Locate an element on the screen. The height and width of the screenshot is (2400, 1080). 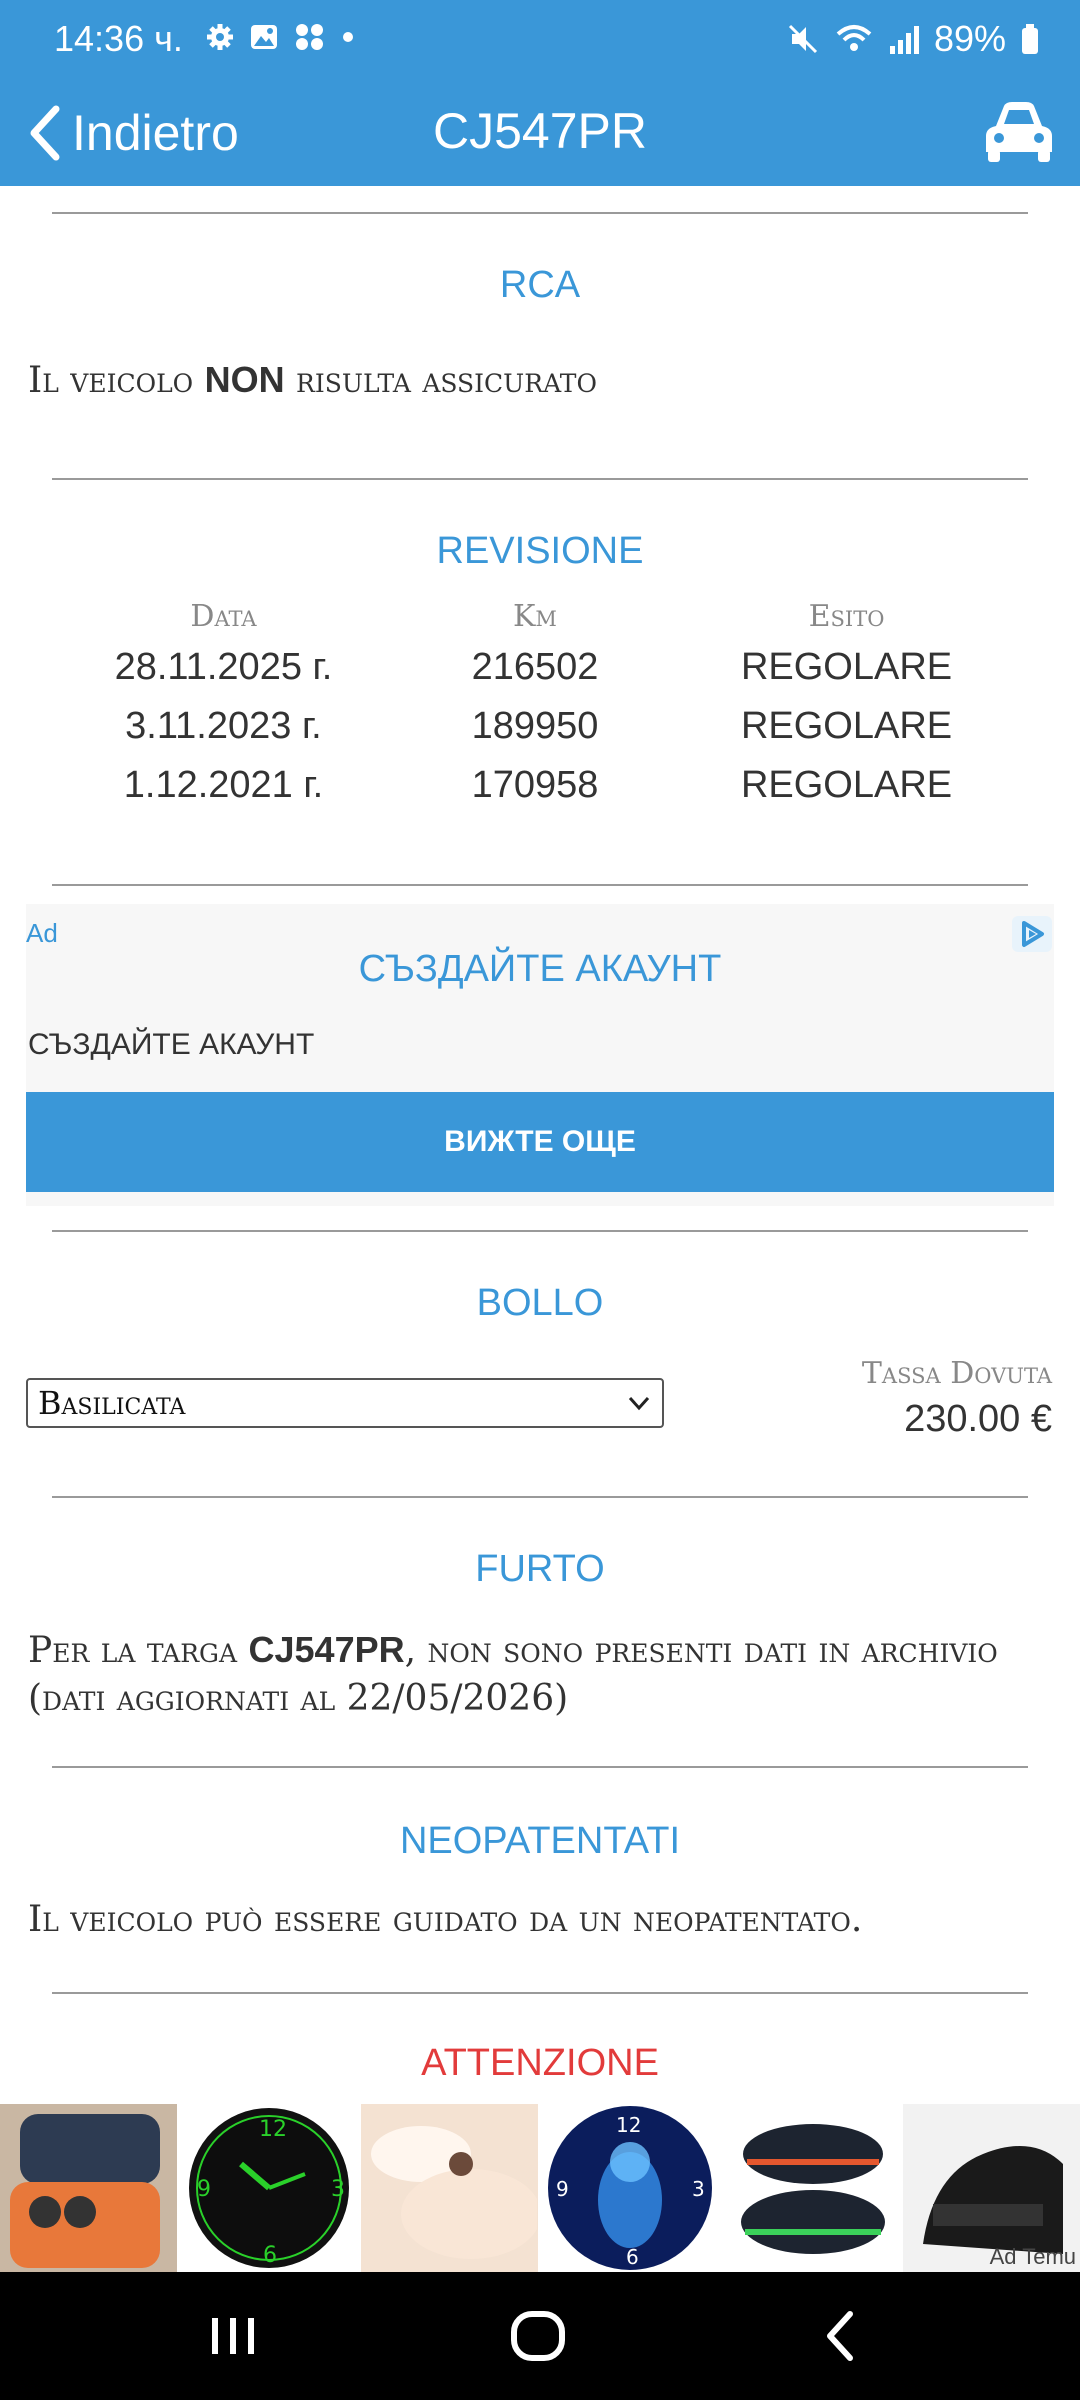
furto-title: FURTO is located at coordinates (540, 1569).